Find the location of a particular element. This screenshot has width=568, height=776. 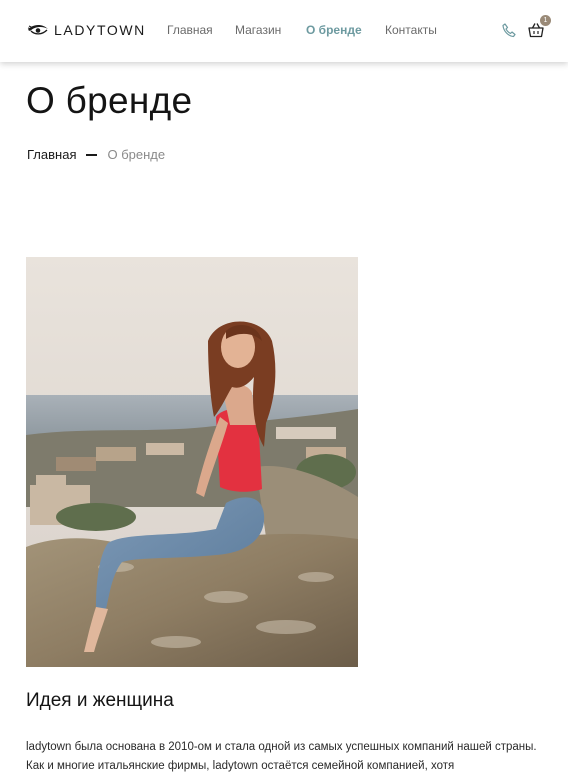

logo: LADYTOWN is located at coordinates (86, 30).